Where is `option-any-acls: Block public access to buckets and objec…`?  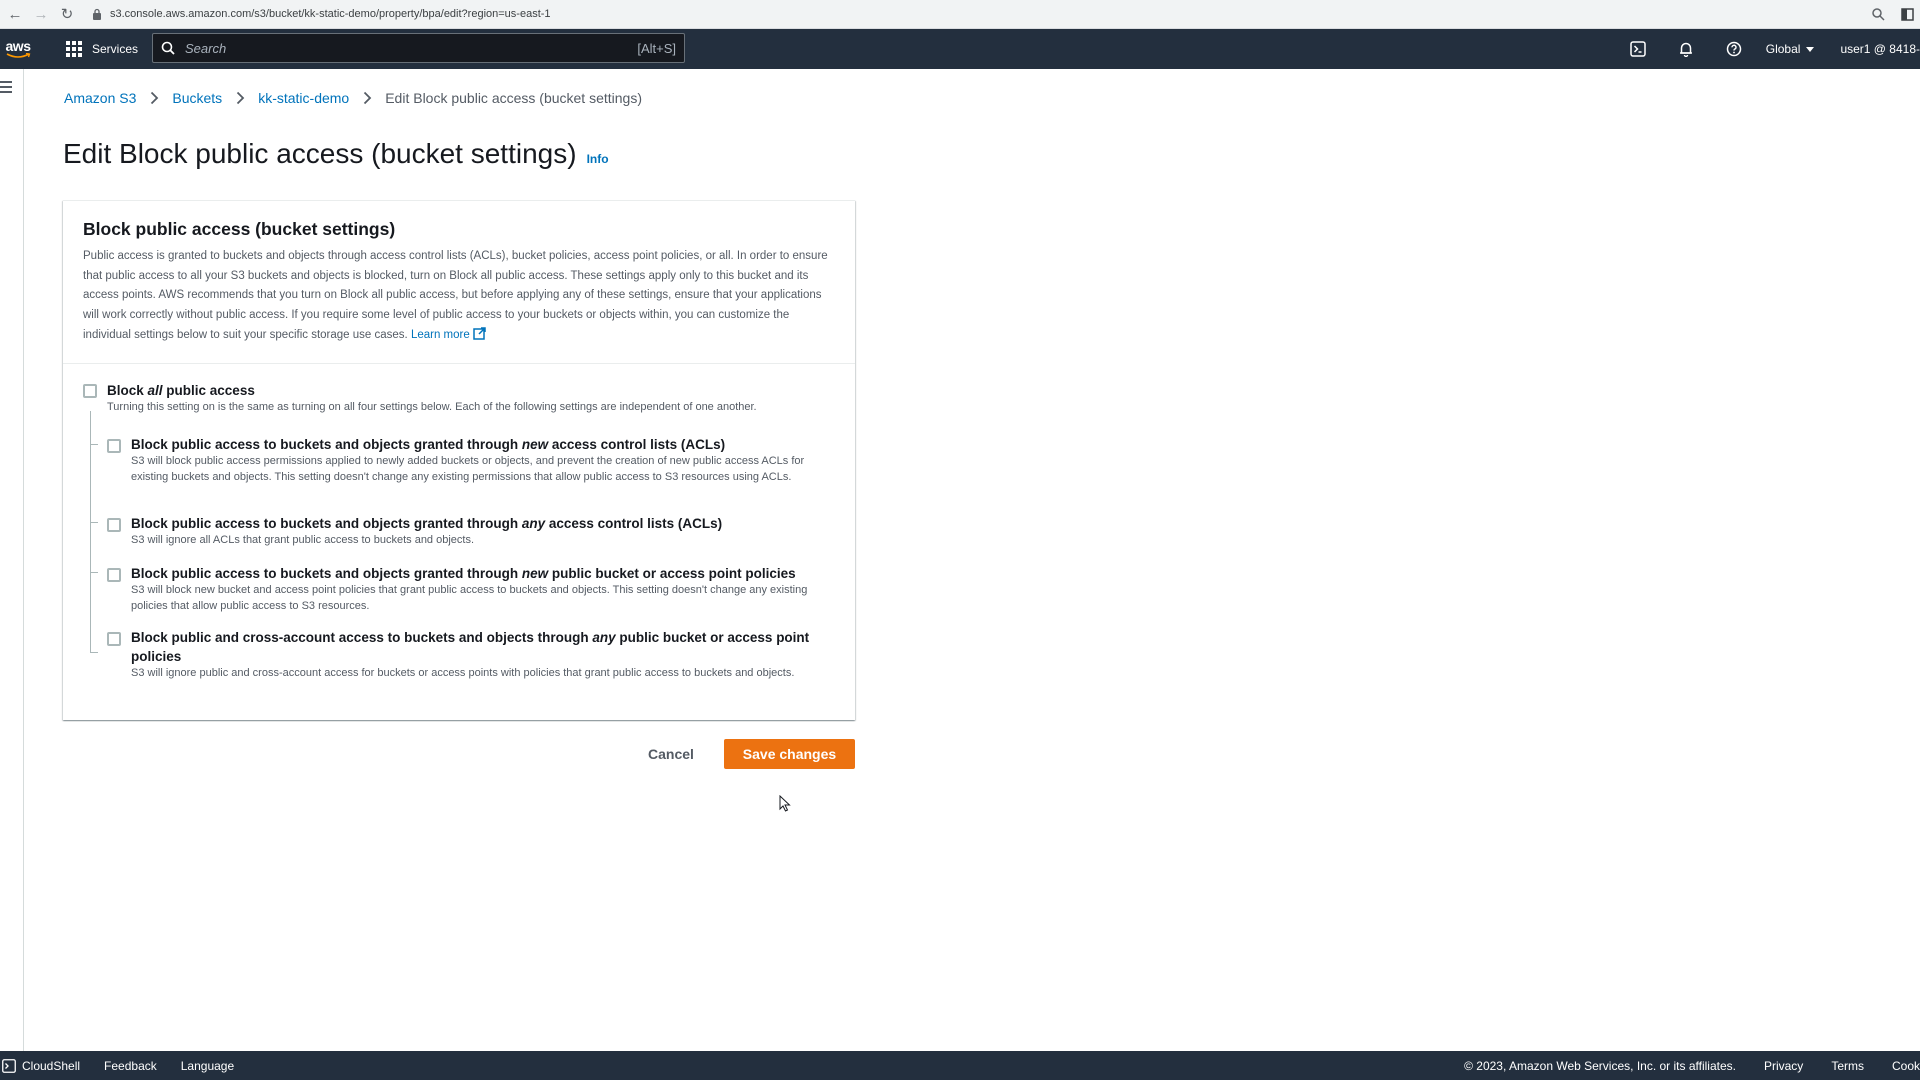
option-any-acls: Block public access to buckets and objec… is located at coordinates (471, 531).